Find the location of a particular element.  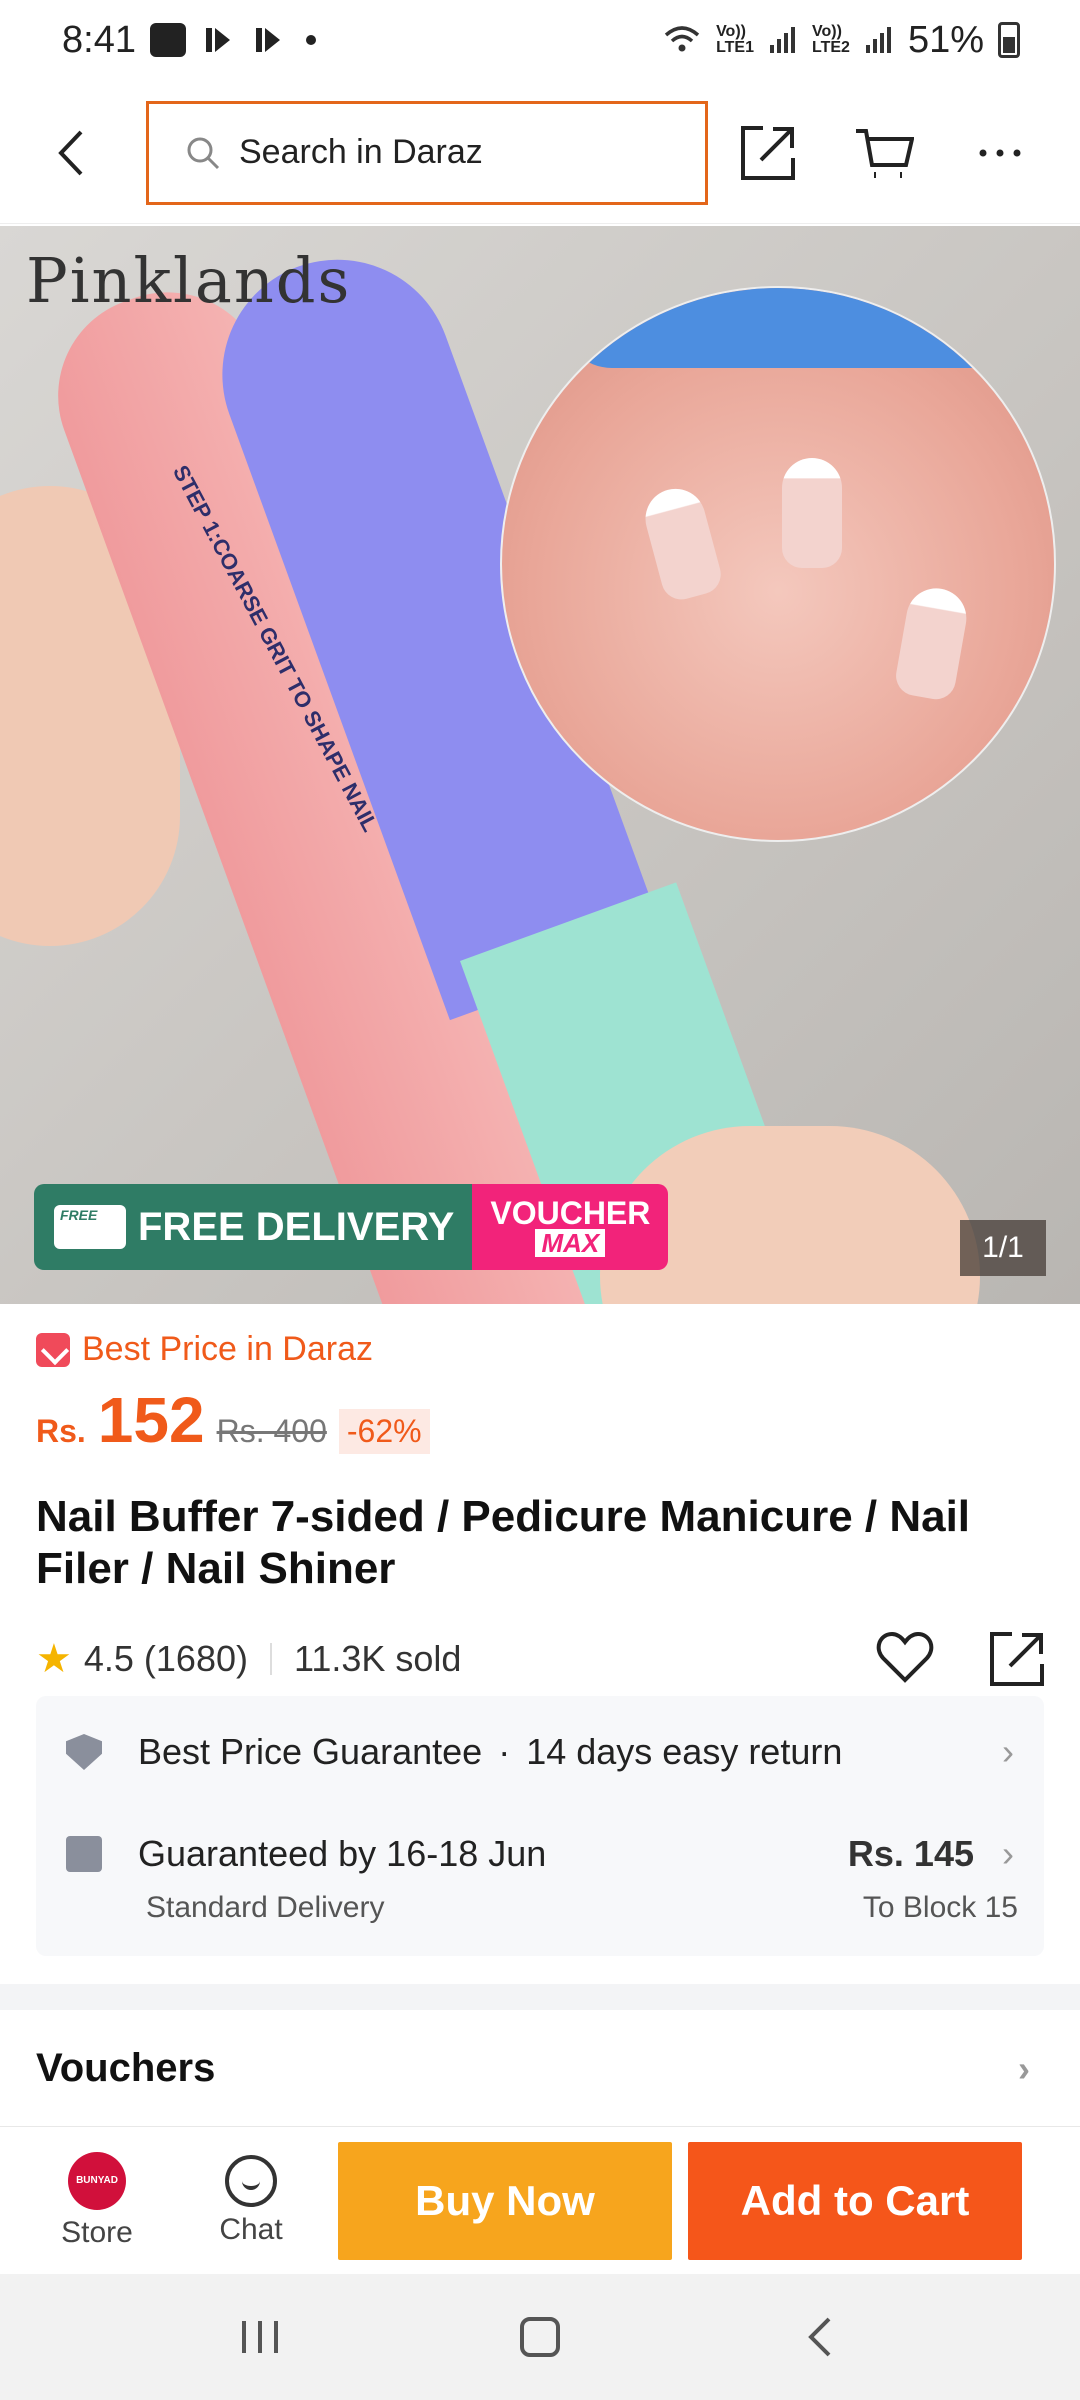

delivery-row: Guaranteed by 16-18 Jun Rs. 145 › is located at coordinates (540, 1854).